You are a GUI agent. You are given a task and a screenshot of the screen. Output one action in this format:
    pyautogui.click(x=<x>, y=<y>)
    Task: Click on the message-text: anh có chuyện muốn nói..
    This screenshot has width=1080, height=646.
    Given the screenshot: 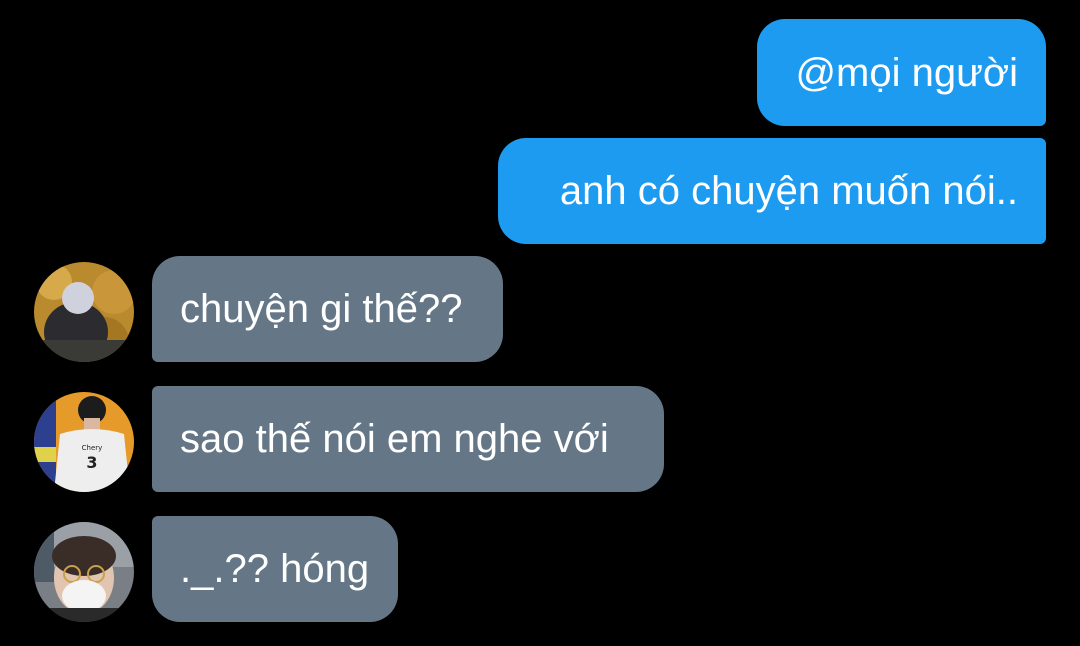 What is the action you would take?
    pyautogui.click(x=788, y=191)
    